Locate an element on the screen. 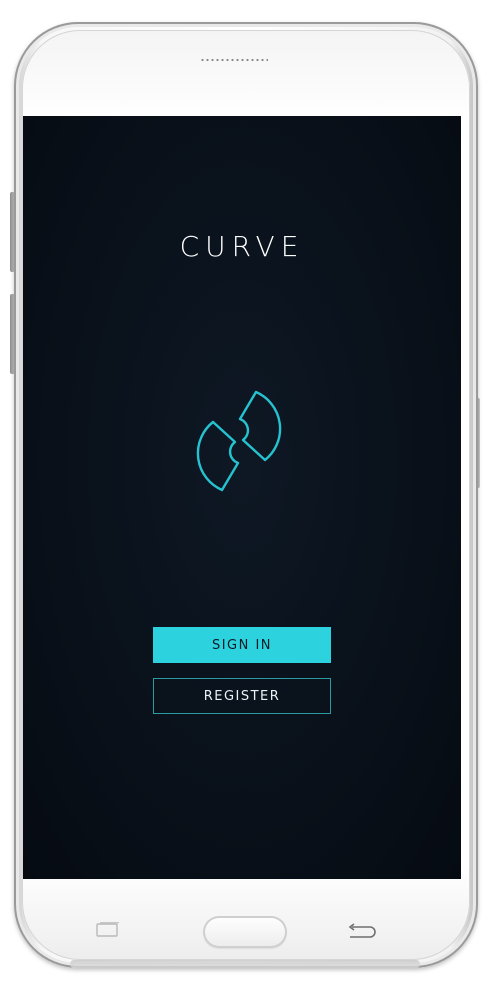 Image resolution: width=490 pixels, height=1000 pixels. earpiece-speaker is located at coordinates (234, 60).